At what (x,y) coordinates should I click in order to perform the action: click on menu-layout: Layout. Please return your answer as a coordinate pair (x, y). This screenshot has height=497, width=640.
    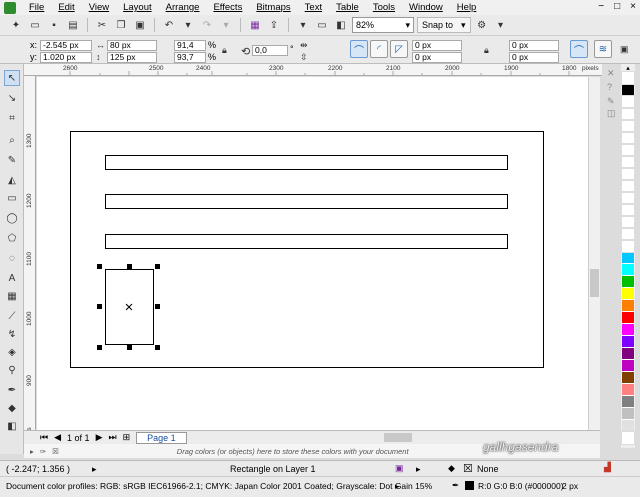
    Looking at the image, I should click on (137, 7).